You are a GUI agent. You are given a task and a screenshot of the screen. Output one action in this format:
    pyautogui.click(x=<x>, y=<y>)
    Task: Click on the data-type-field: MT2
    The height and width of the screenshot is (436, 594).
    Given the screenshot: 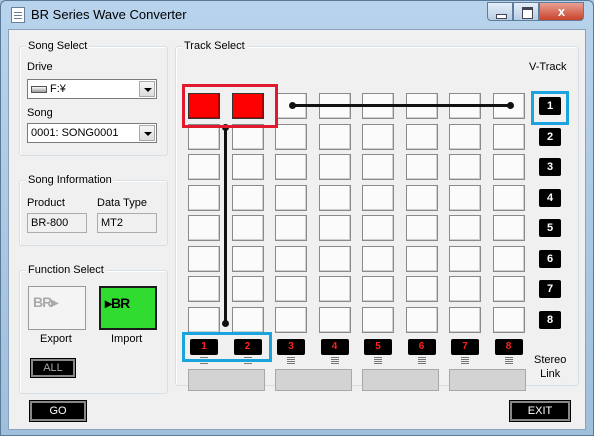 What is the action you would take?
    pyautogui.click(x=127, y=223)
    